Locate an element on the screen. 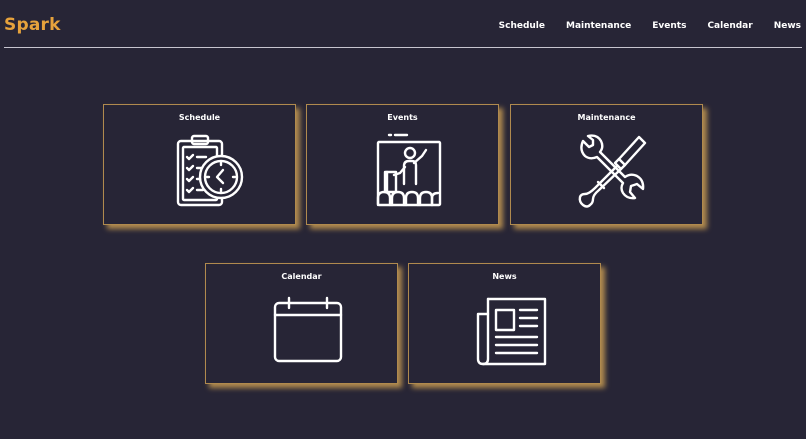  nav-item-news: News is located at coordinates (787, 26).